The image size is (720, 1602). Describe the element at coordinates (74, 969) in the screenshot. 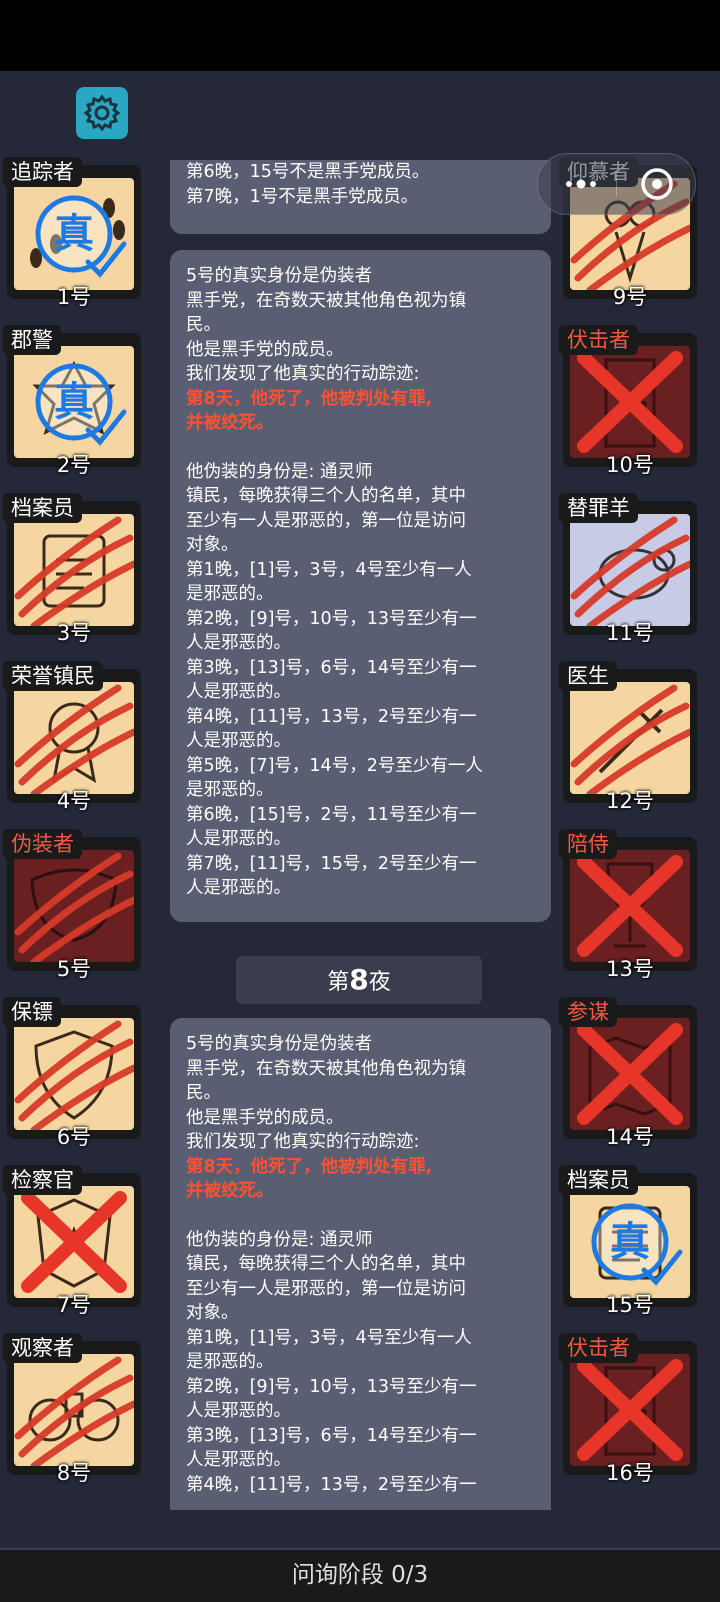

I see `player-number: 5号` at that location.